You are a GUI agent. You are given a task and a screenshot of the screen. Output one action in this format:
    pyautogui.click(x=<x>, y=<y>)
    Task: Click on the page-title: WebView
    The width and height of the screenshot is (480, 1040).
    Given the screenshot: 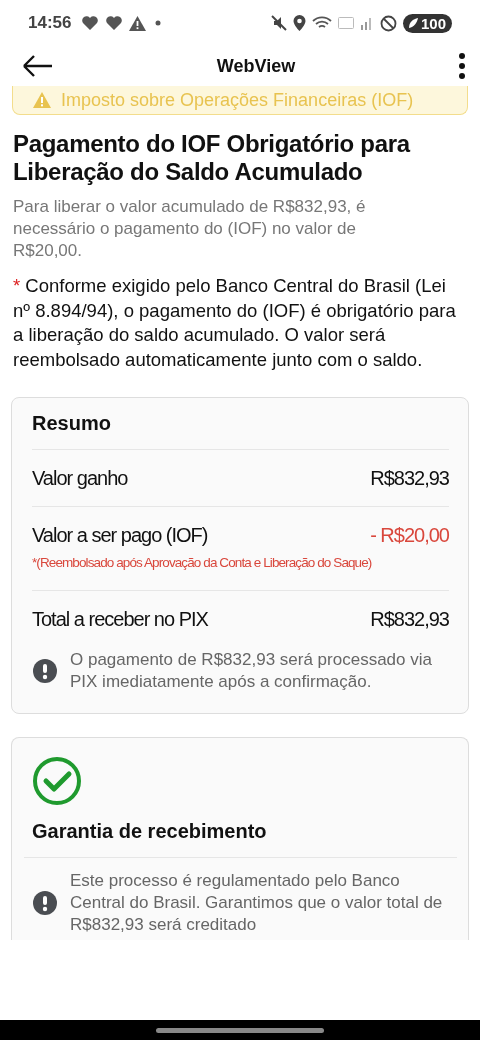 What is the action you would take?
    pyautogui.click(x=256, y=66)
    